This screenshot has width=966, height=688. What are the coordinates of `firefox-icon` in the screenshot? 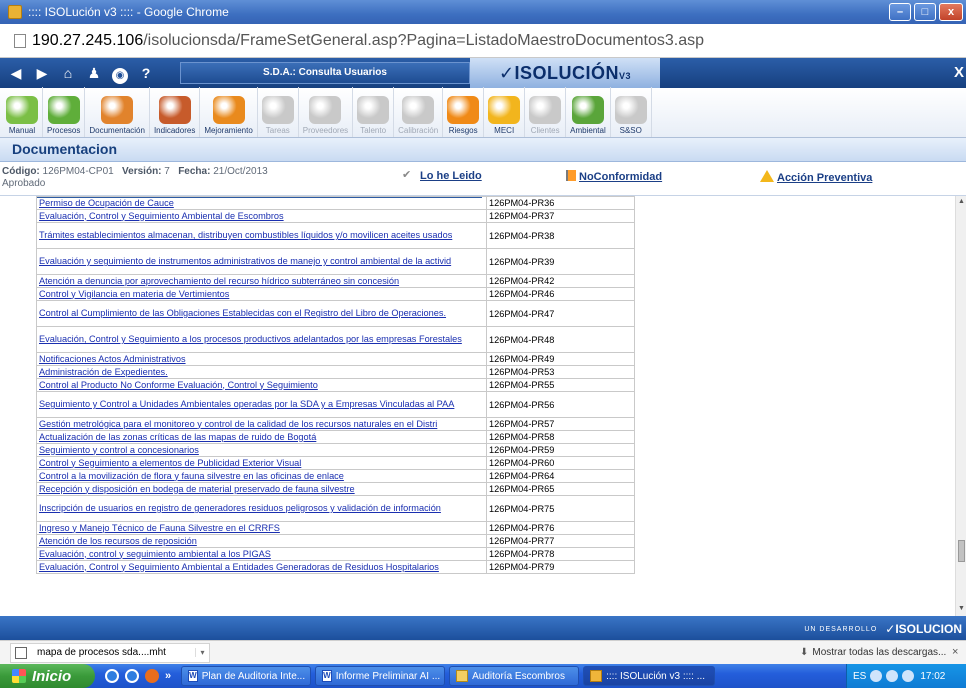 It's located at (152, 676).